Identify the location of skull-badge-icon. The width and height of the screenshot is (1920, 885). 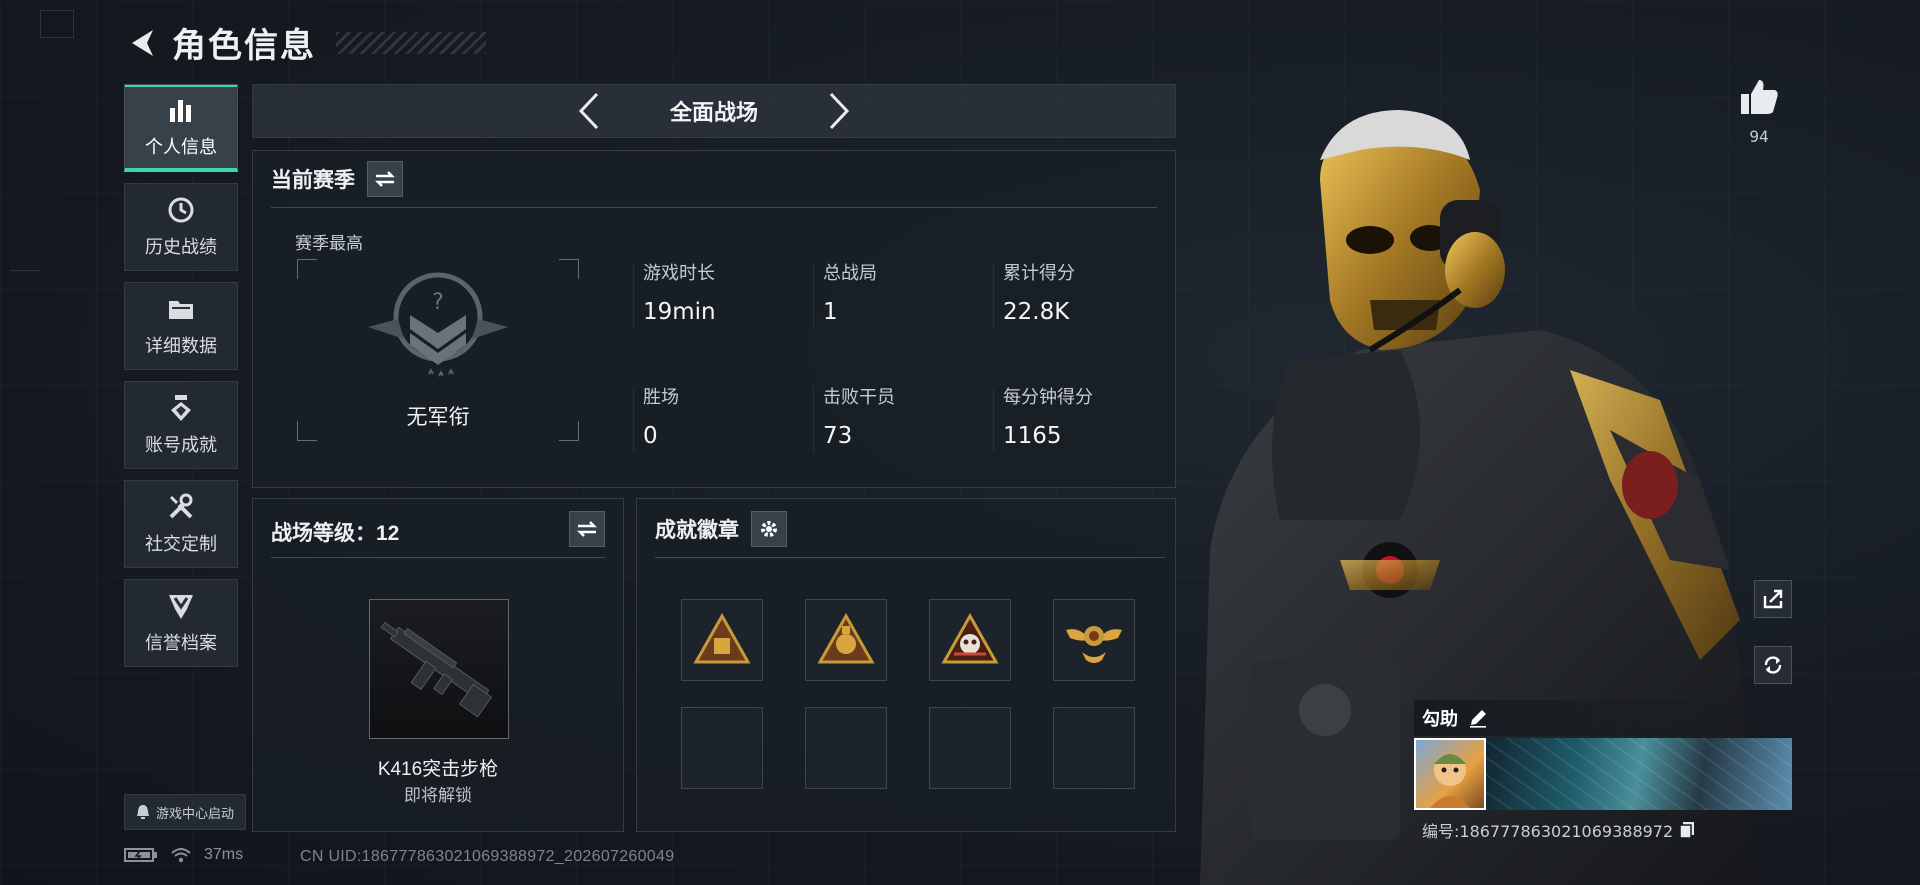
(970, 638).